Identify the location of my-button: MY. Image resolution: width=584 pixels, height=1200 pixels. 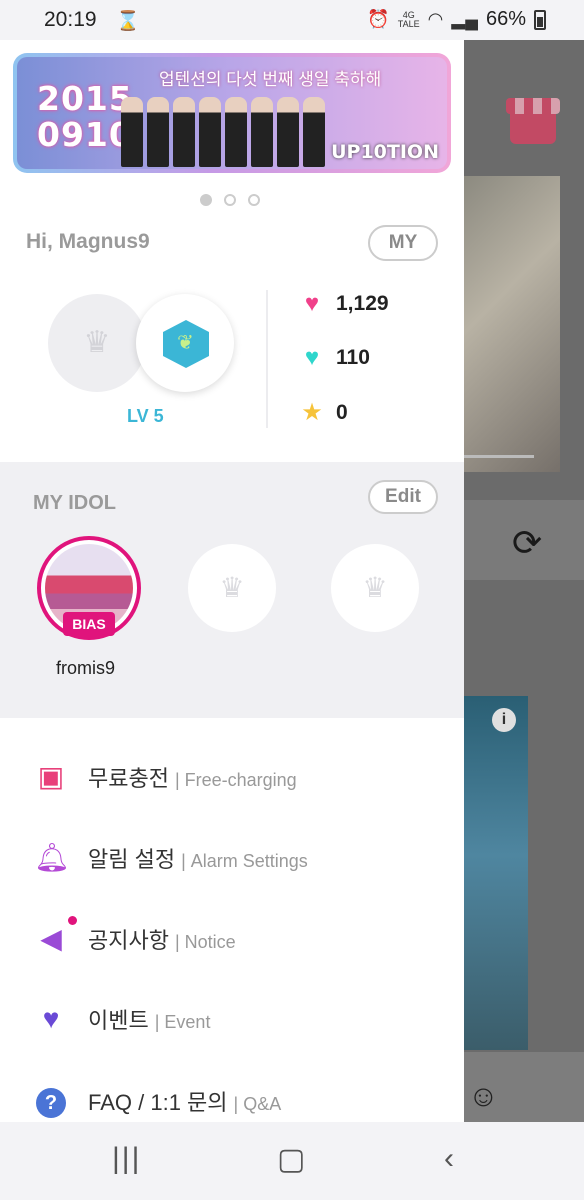
(403, 243).